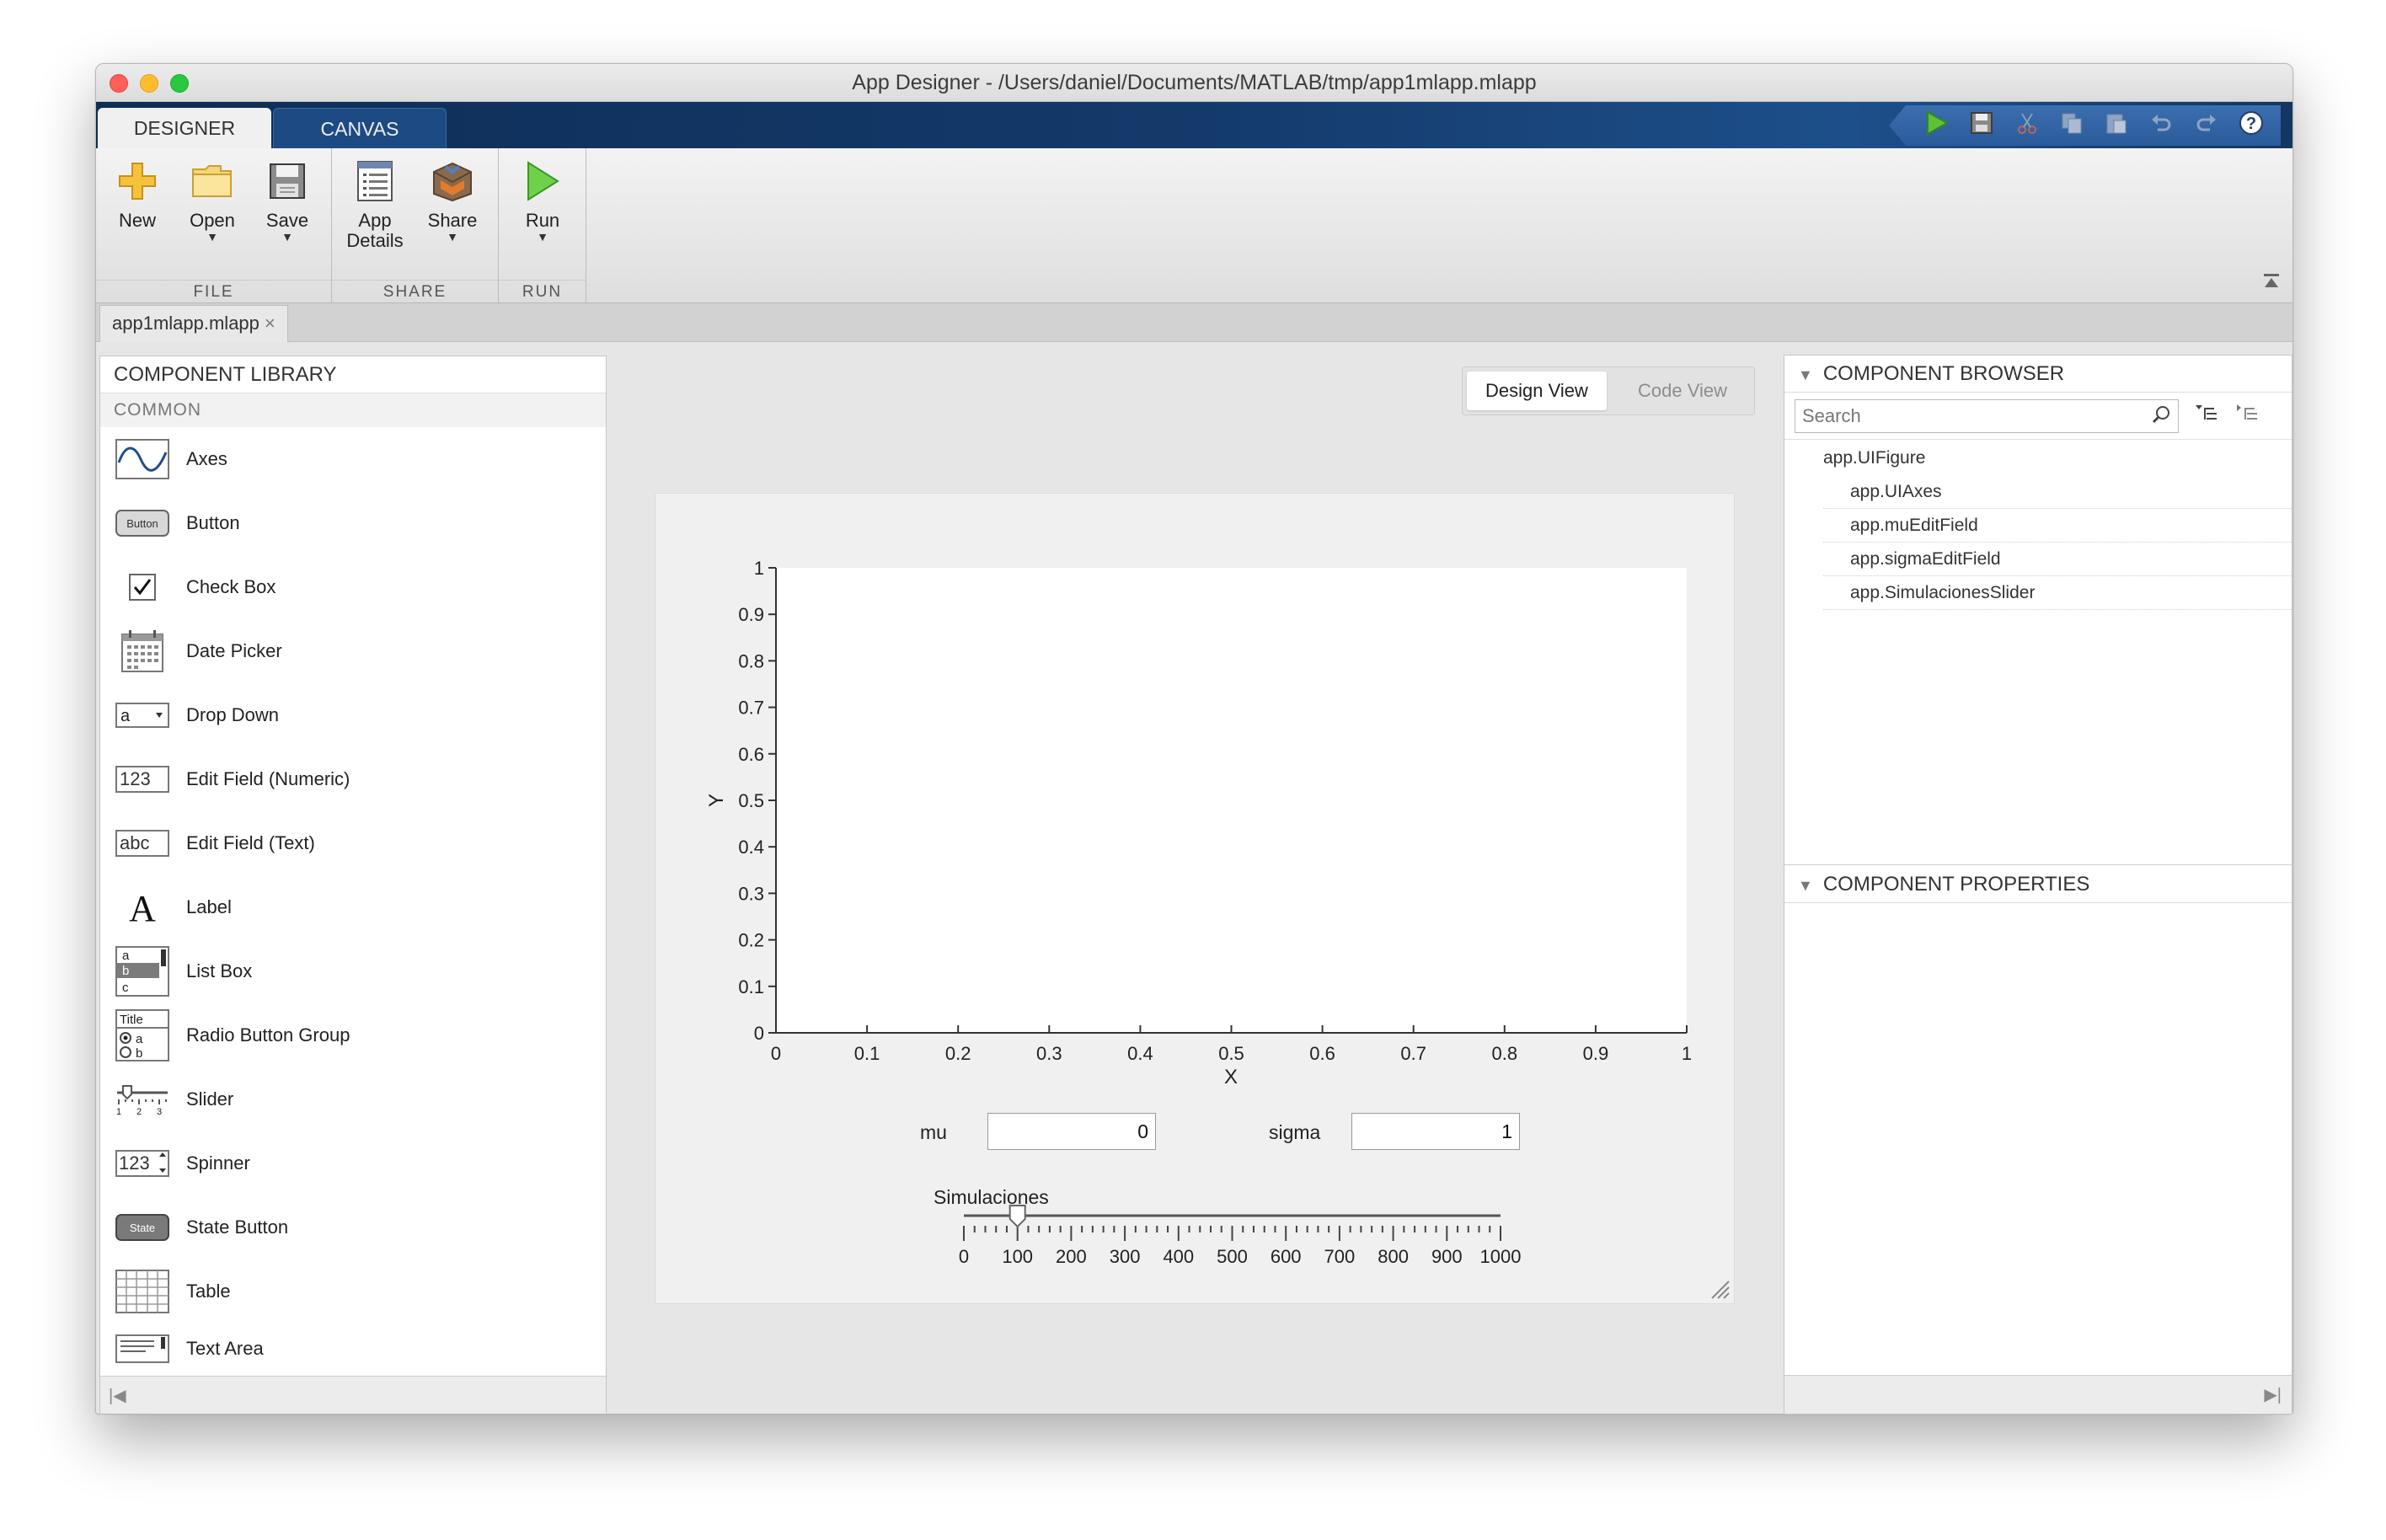 This screenshot has height=1540, width=2386. What do you see at coordinates (2057, 492) in the screenshot?
I see `tree-item-uiaxes: app.UIAxes` at bounding box center [2057, 492].